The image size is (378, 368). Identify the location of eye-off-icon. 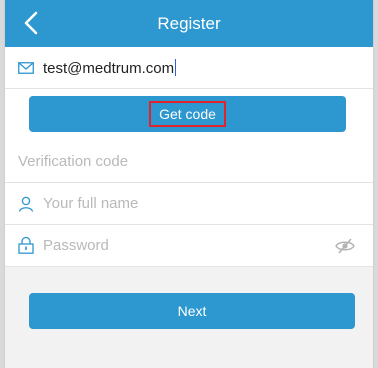
(345, 246).